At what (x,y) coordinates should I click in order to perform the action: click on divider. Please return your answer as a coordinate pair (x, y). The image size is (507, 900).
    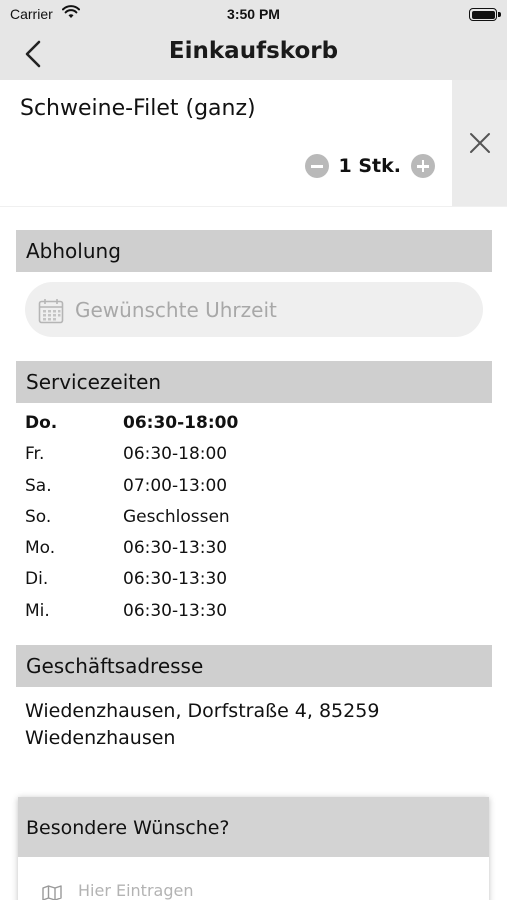
    Looking at the image, I should click on (253, 206).